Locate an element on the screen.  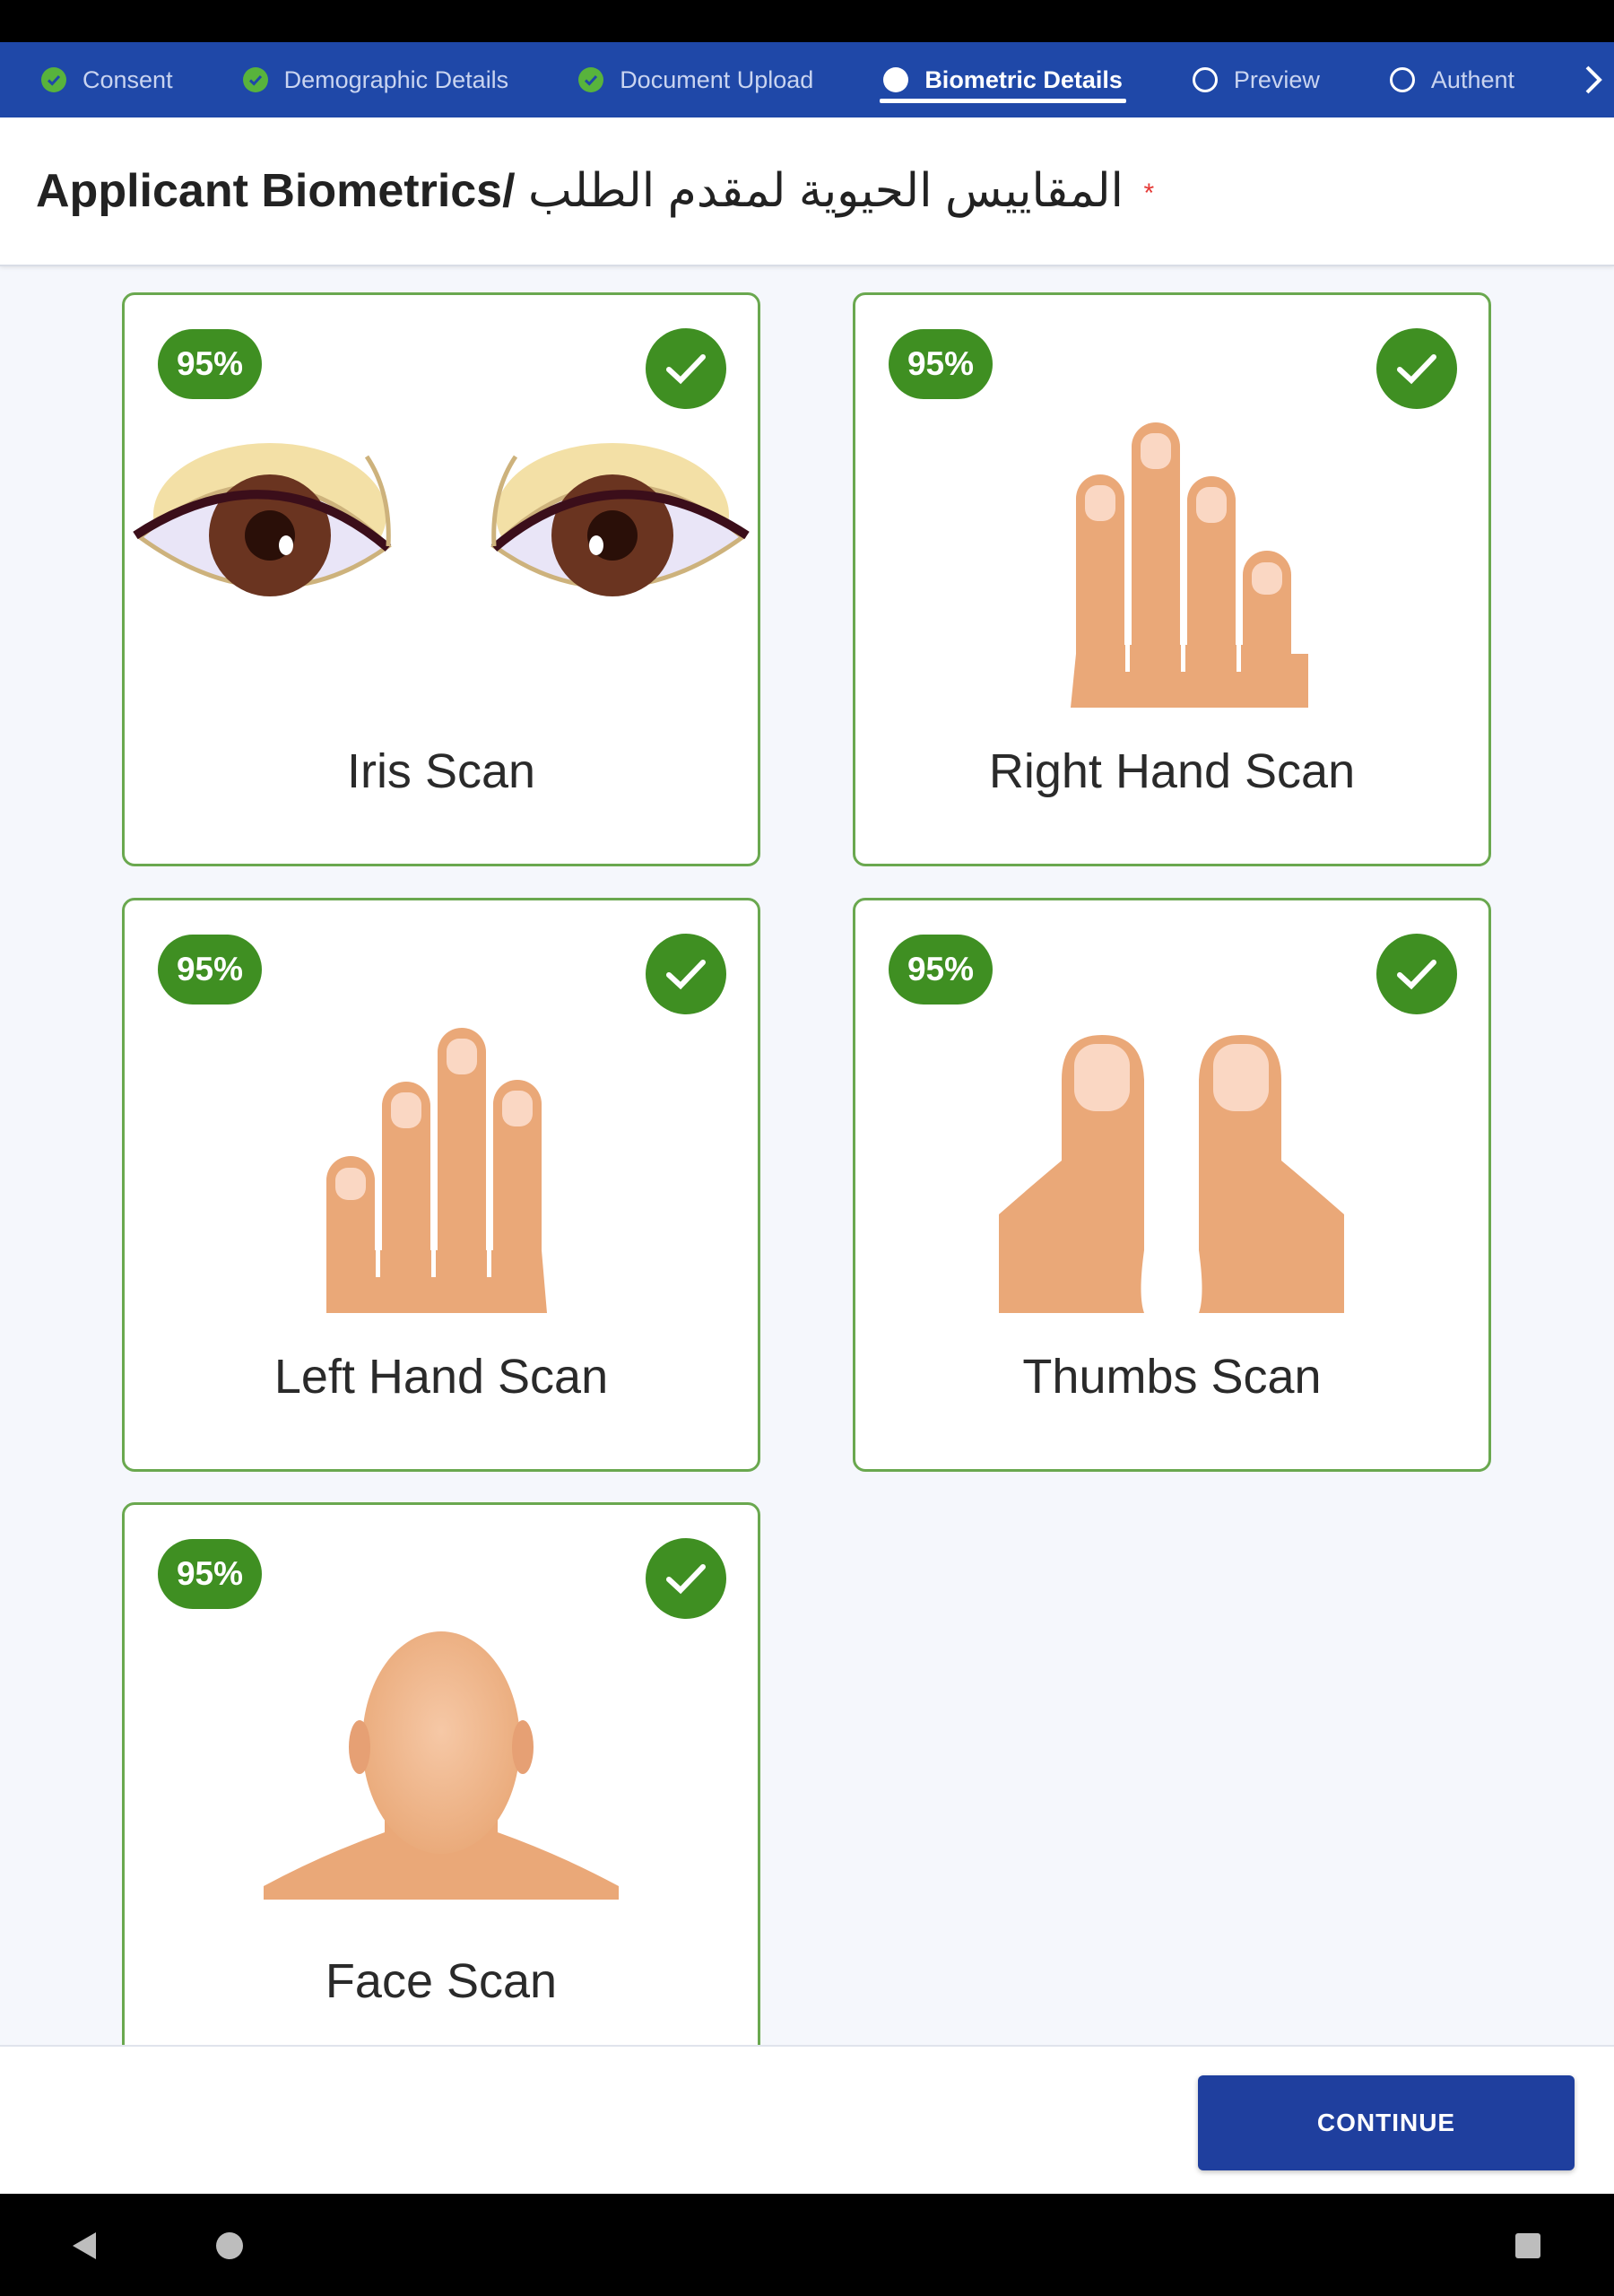
active-dot-icon is located at coordinates (896, 79).